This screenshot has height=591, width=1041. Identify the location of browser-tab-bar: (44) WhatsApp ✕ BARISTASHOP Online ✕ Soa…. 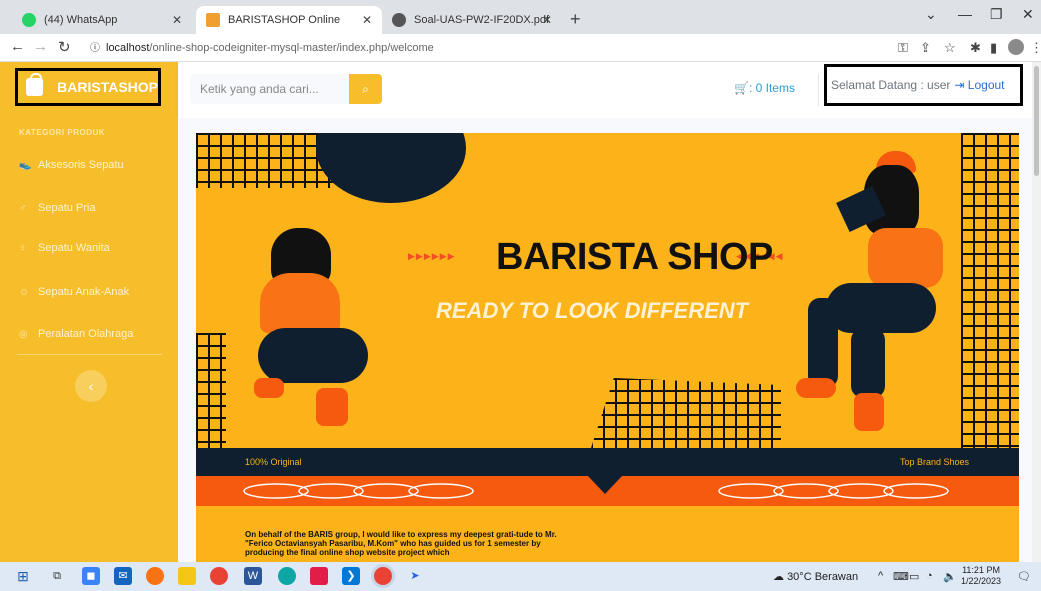
(520, 17).